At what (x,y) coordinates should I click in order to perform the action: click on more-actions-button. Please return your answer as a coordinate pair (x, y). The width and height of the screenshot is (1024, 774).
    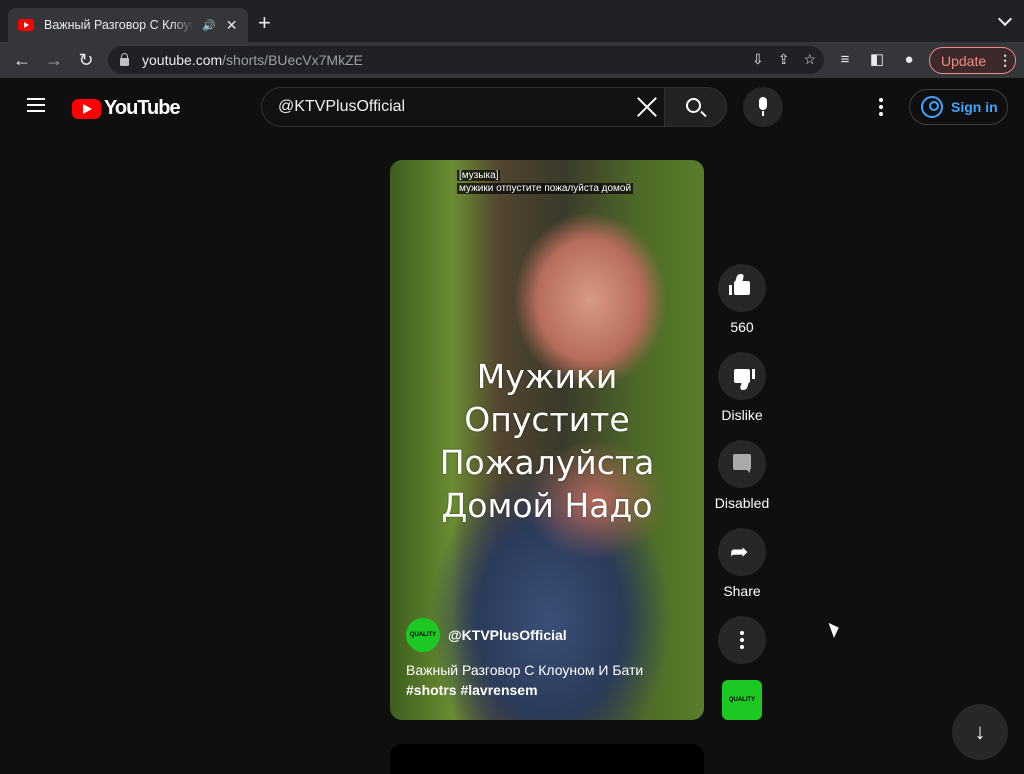
    Looking at the image, I should click on (742, 640).